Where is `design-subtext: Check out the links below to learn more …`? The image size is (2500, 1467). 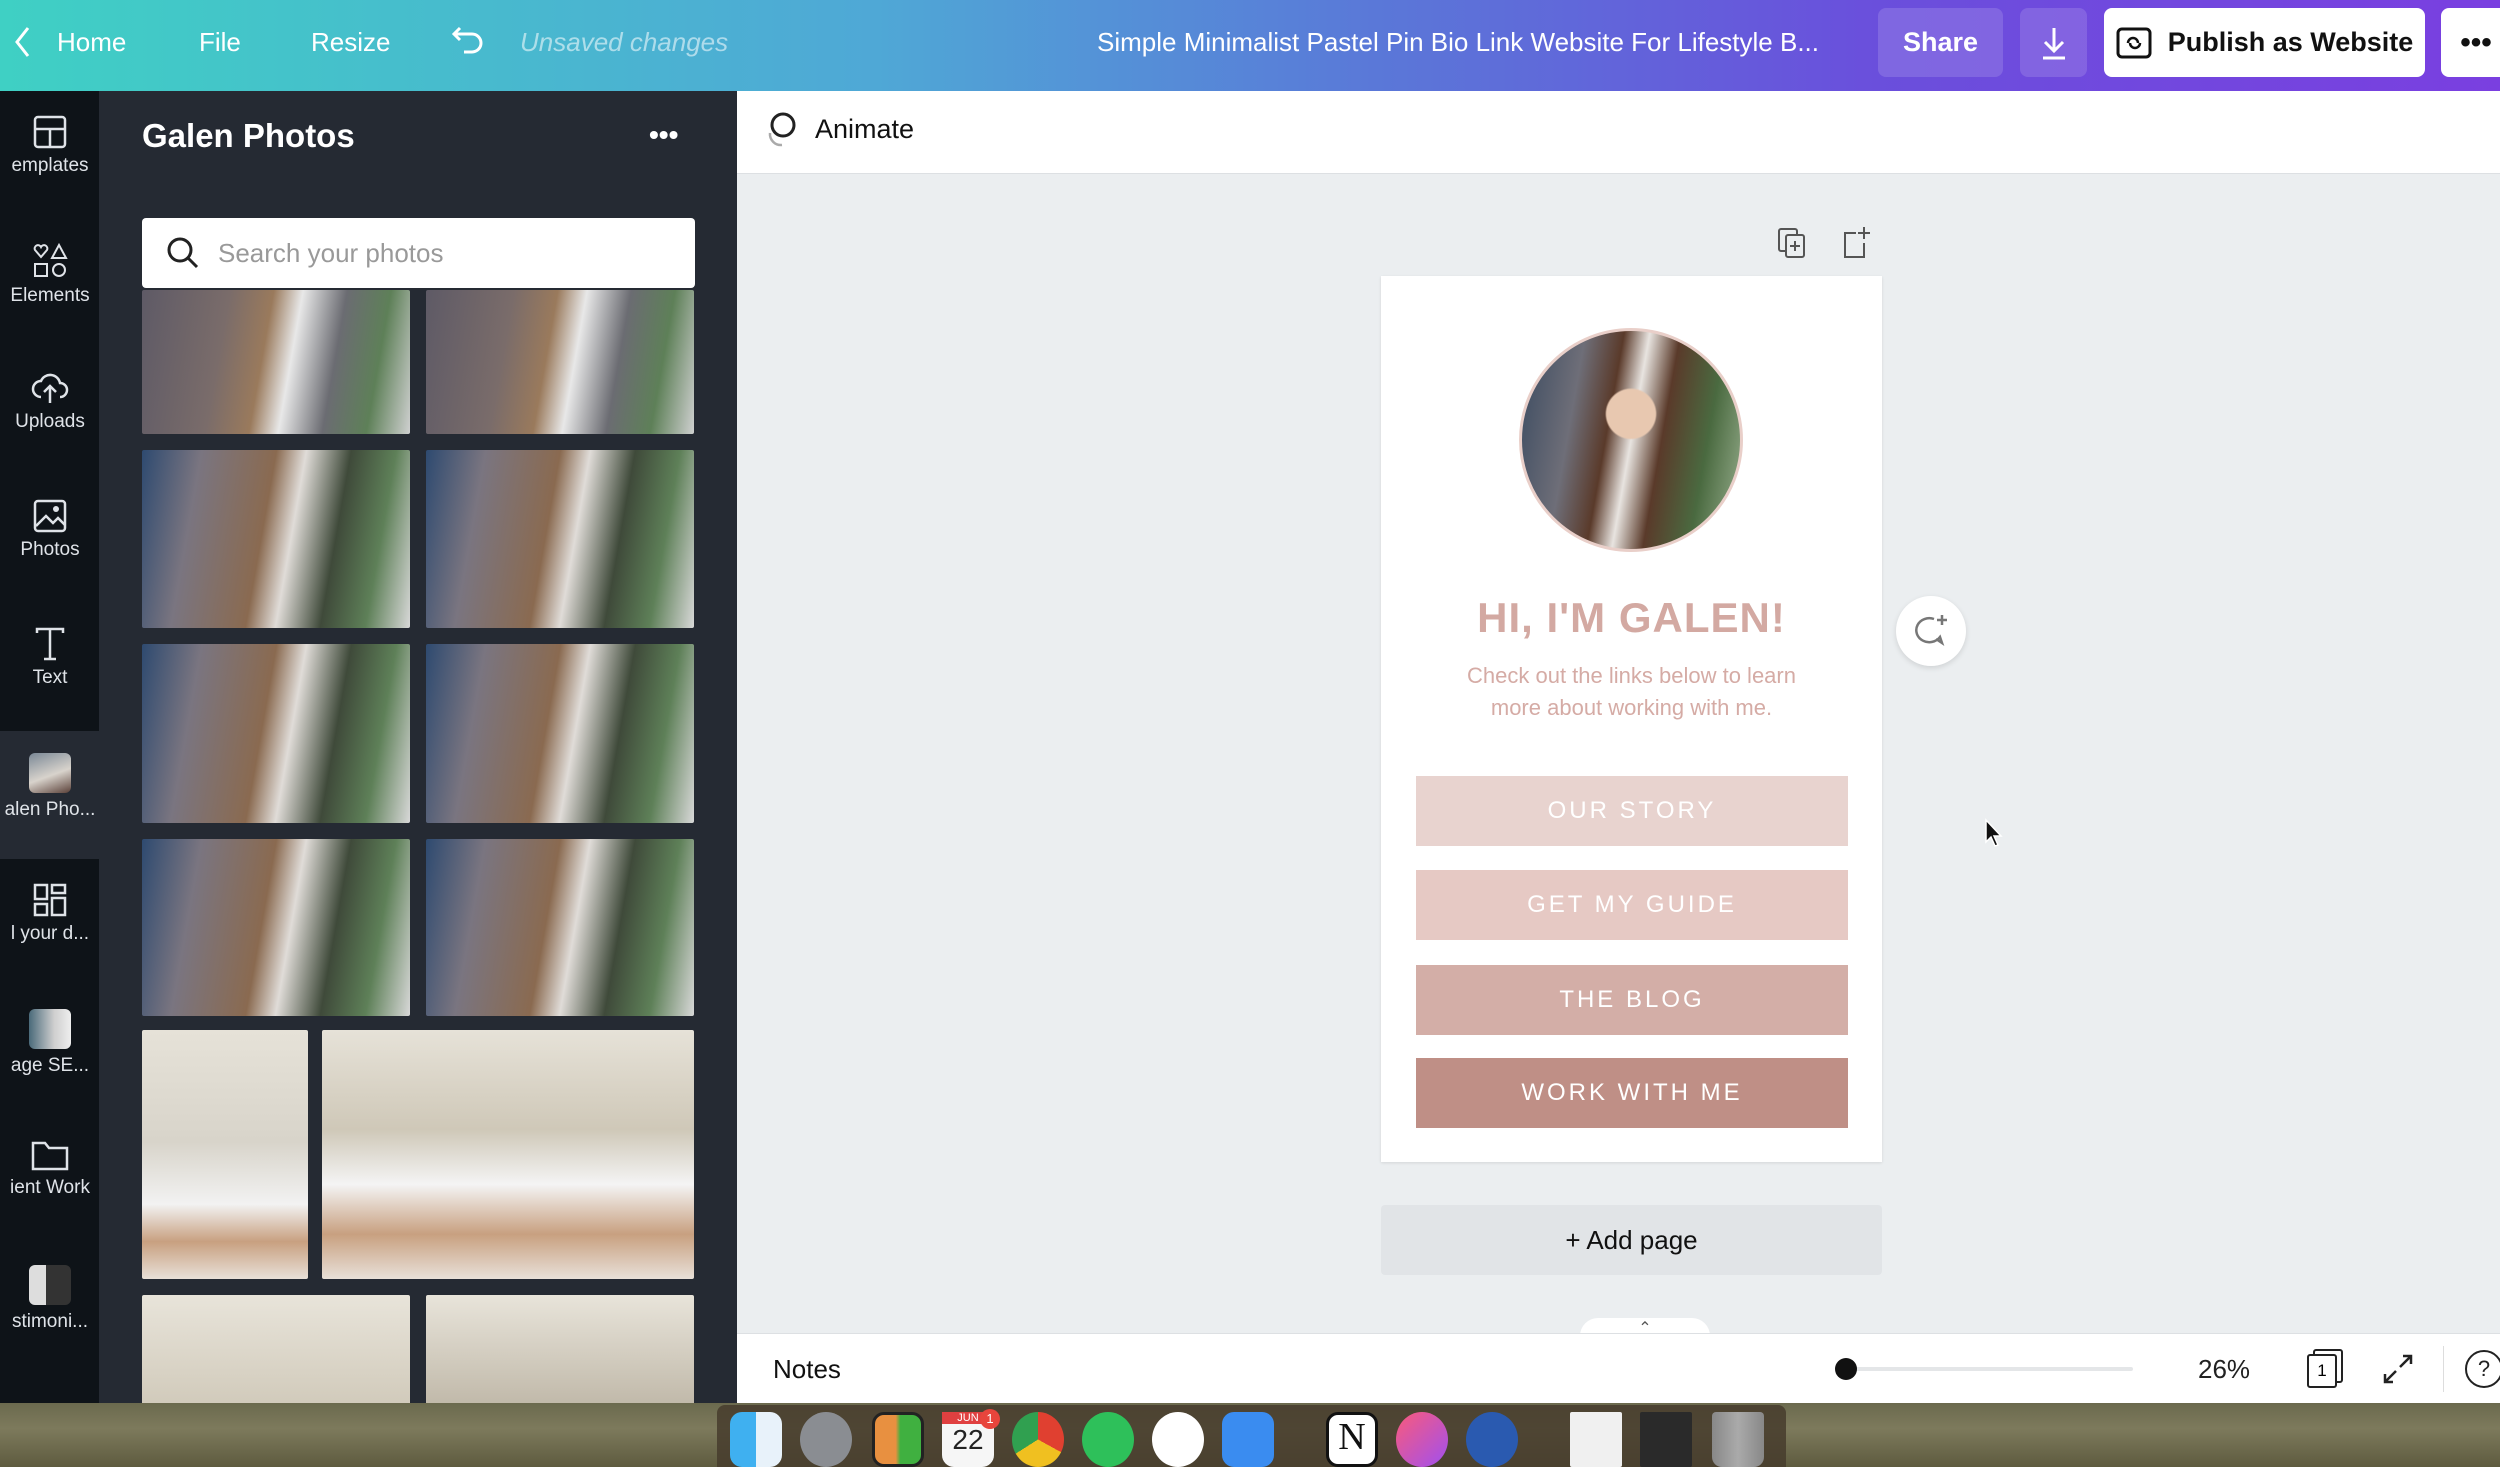
design-subtext: Check out the links below to learn more … is located at coordinates (1631, 692).